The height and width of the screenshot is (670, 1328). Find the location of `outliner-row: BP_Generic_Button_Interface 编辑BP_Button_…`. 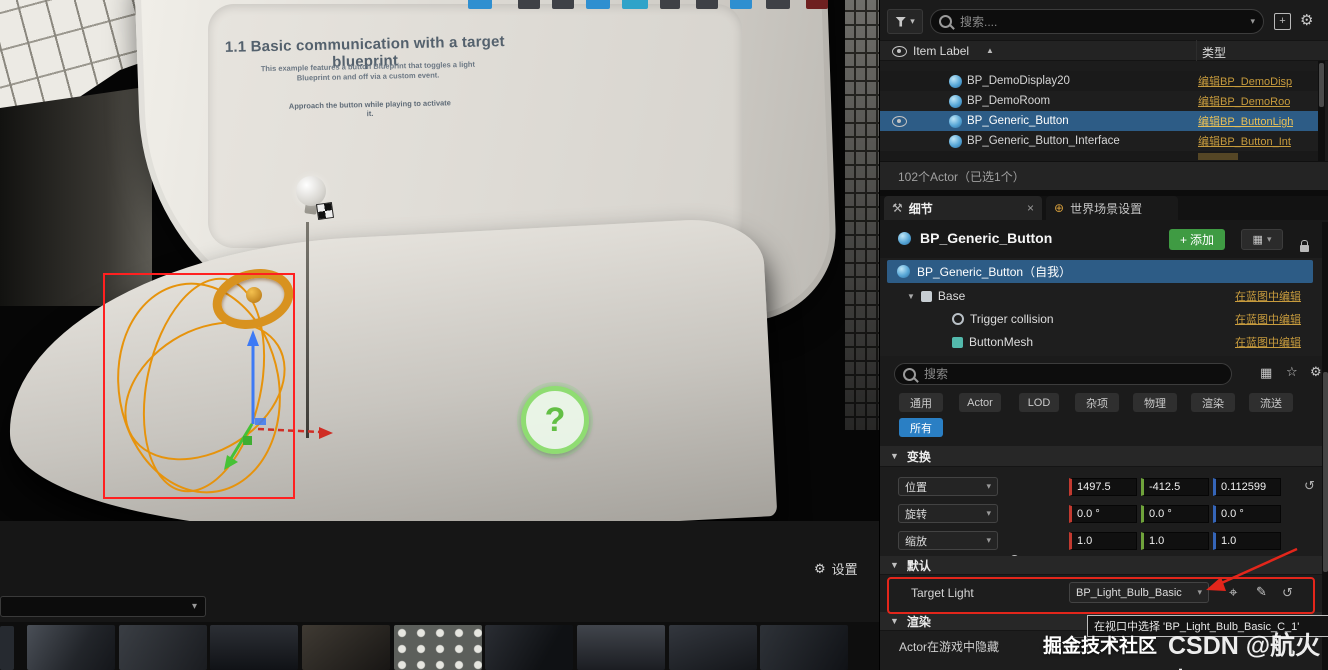

outliner-row: BP_Generic_Button_Interface 编辑BP_Button_… is located at coordinates (1099, 141).